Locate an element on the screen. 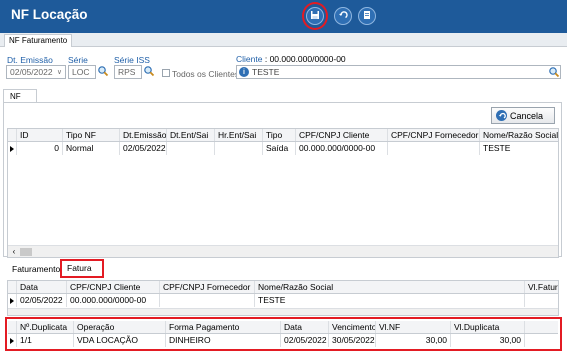  tab-nf-faturamento: NF Faturamento is located at coordinates (38, 40).